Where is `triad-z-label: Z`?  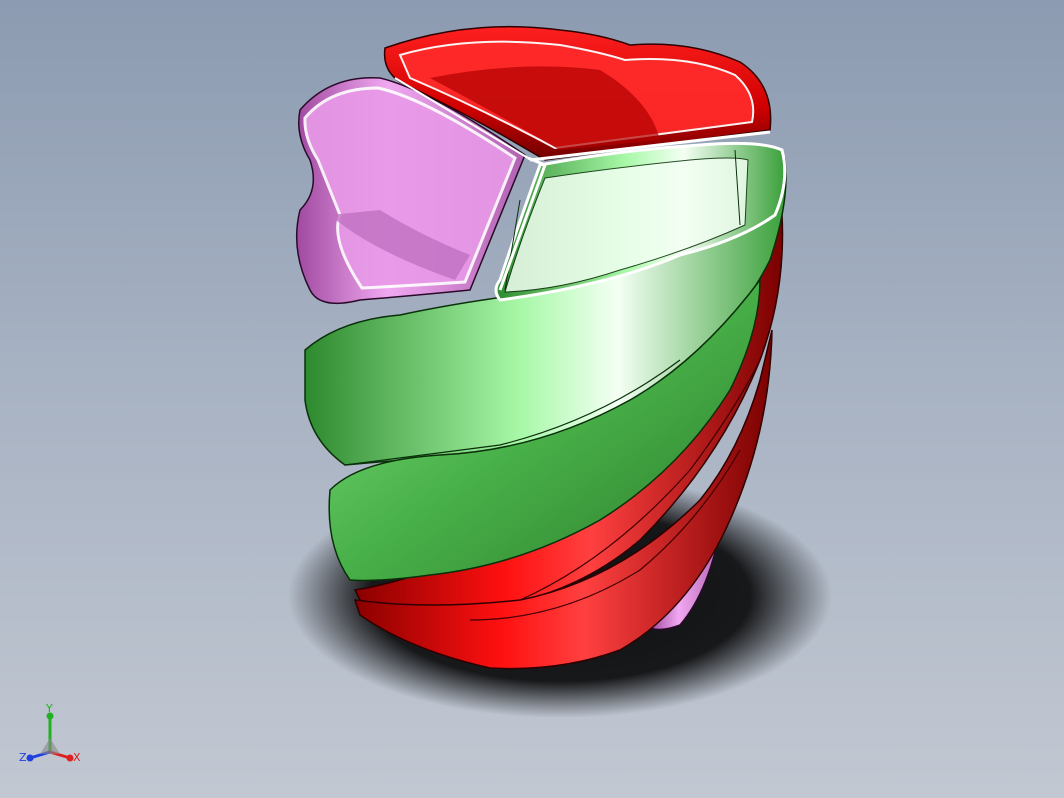
triad-z-label: Z is located at coordinates (23, 757).